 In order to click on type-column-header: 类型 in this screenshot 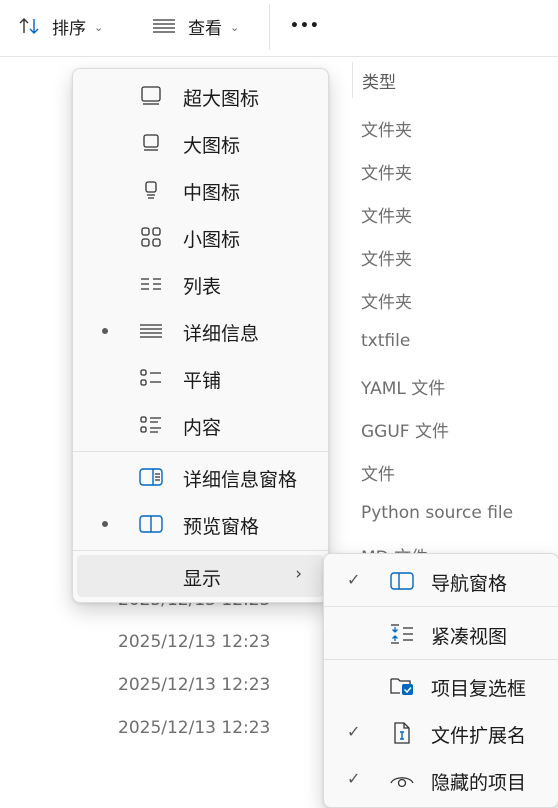, I will do `click(455, 80)`.